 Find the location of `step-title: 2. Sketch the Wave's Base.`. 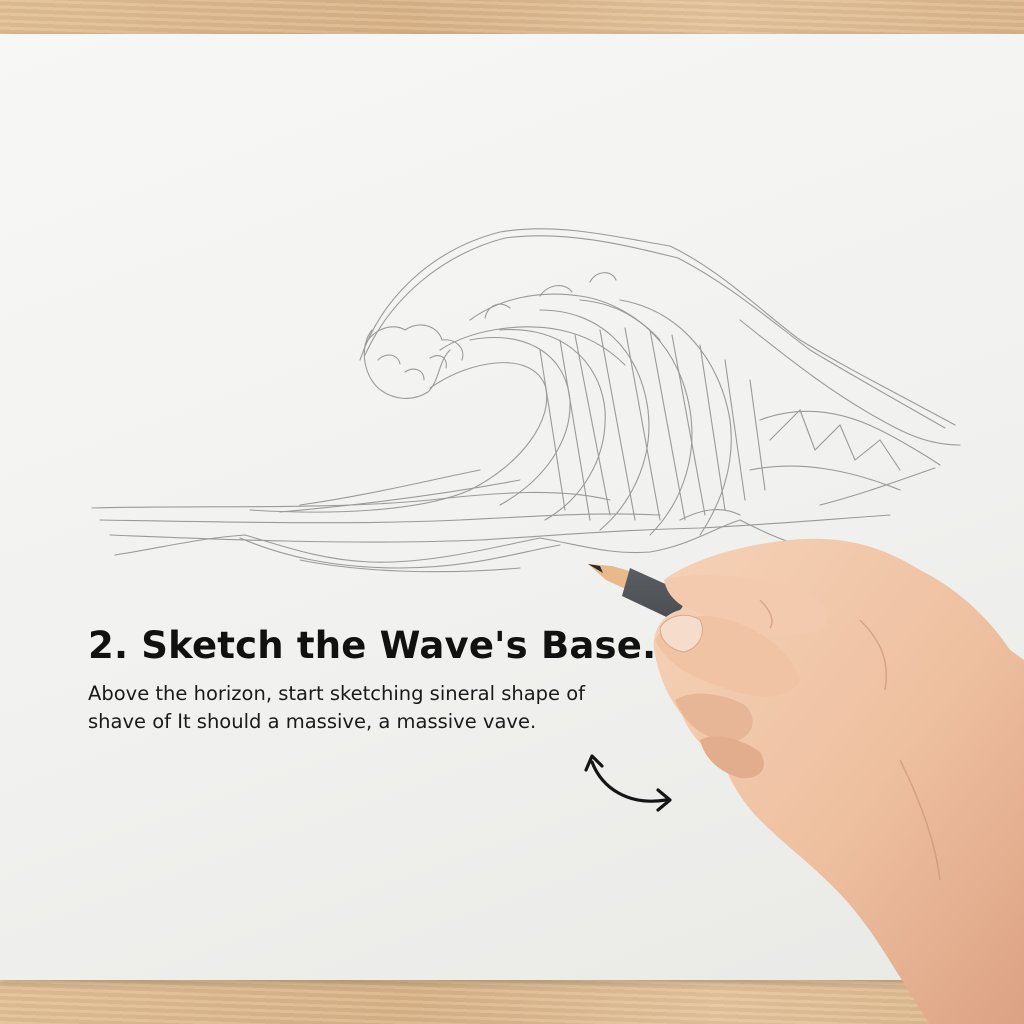

step-title: 2. Sketch the Wave's Base. is located at coordinates (372, 645).